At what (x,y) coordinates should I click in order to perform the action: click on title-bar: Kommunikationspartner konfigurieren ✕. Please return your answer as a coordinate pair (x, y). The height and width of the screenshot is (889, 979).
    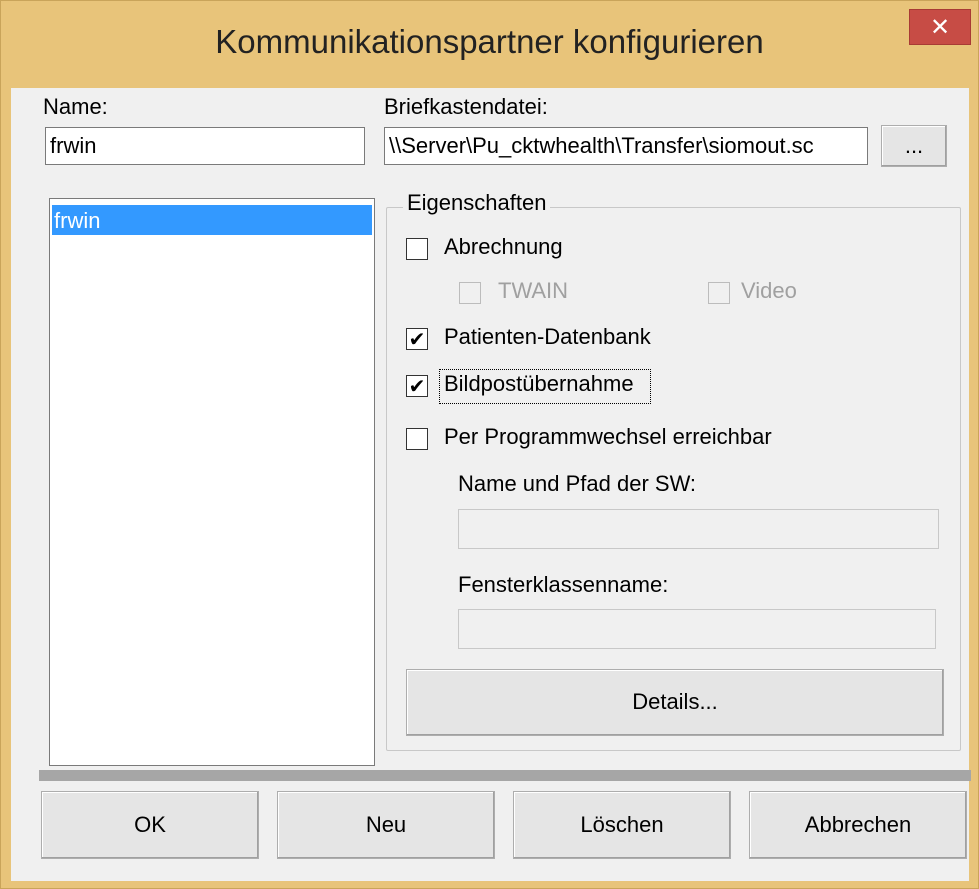
    Looking at the image, I should click on (489, 45).